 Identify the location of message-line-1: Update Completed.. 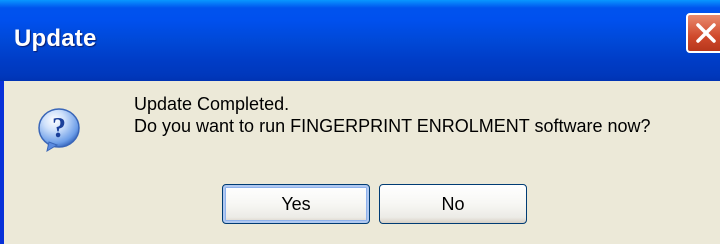
(212, 104).